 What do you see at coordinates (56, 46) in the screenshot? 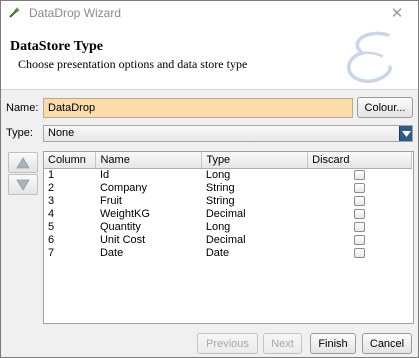
I see `page-title: DataStore Type` at bounding box center [56, 46].